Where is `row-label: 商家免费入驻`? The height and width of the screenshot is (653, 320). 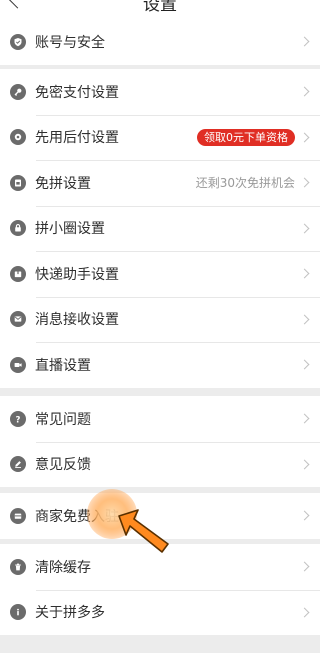 row-label: 商家免费入驻 is located at coordinates (77, 516).